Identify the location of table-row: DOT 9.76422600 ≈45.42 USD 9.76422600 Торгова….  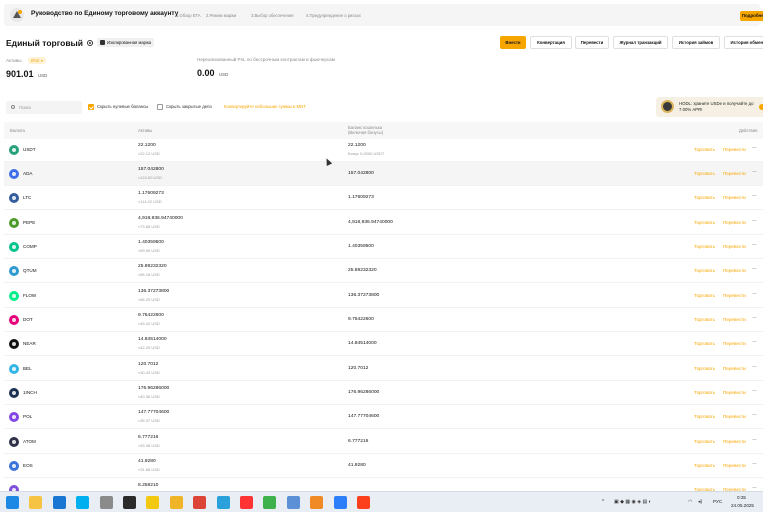
(383, 320).